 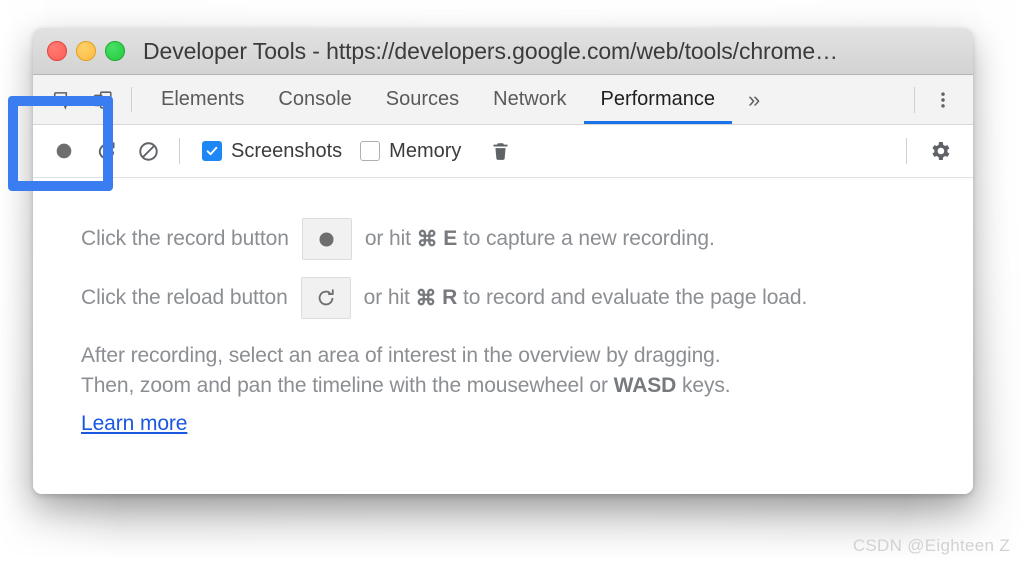 I want to click on inline-reload-button, so click(x=325, y=298).